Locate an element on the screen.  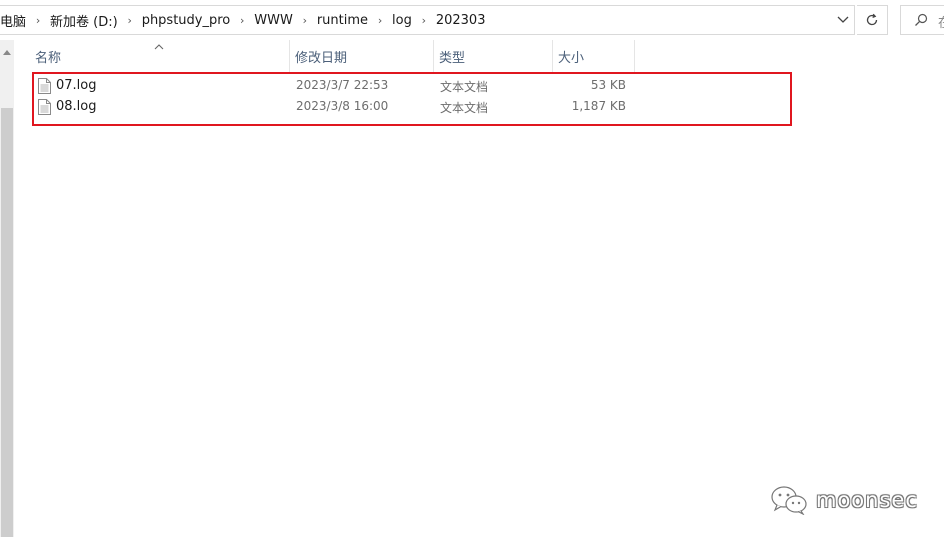
watermark-text: moonsec is located at coordinates (867, 500).